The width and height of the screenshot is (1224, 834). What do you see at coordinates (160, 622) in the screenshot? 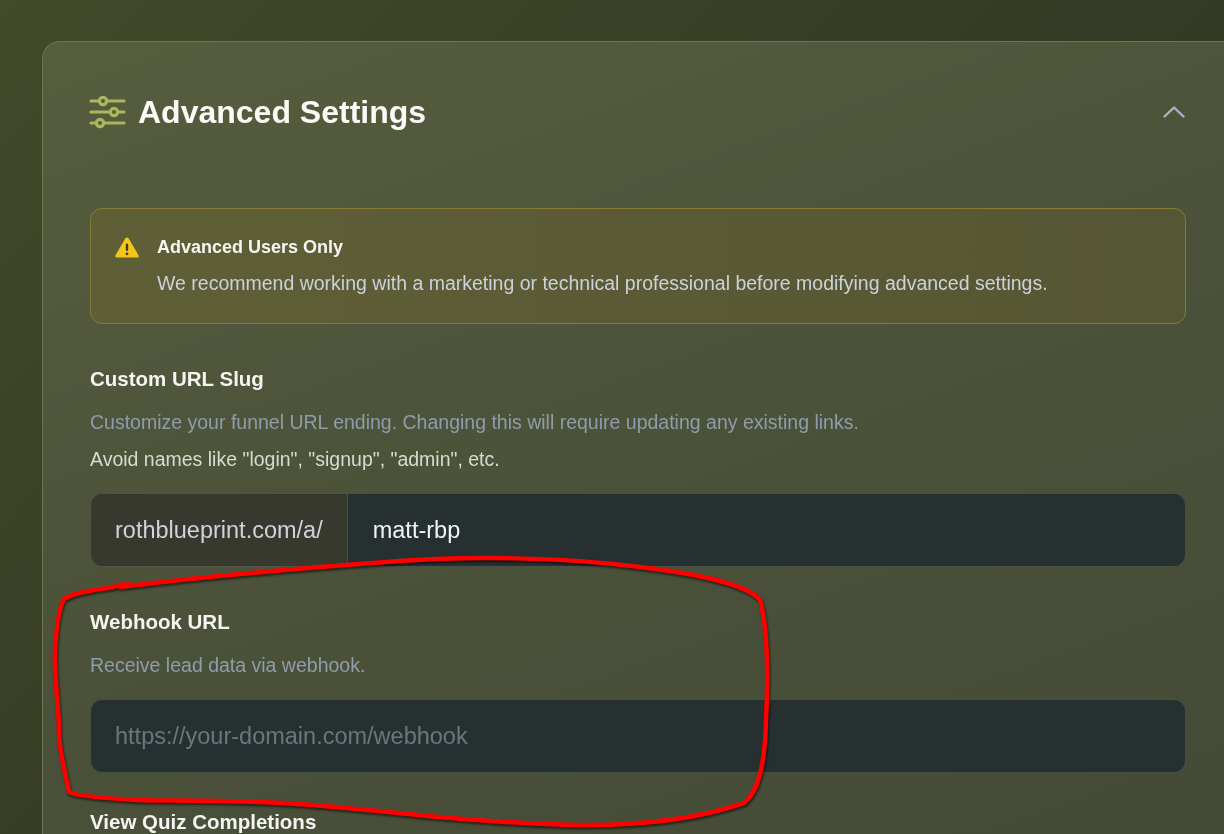
I see `field-label: Webhook URL` at bounding box center [160, 622].